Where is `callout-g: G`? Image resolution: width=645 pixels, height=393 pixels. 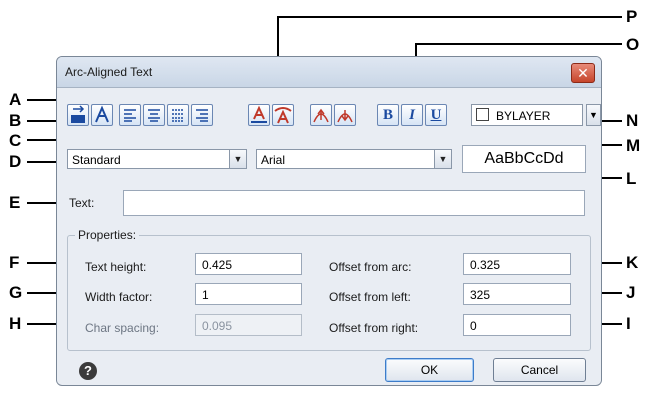
callout-g: G is located at coordinates (16, 292).